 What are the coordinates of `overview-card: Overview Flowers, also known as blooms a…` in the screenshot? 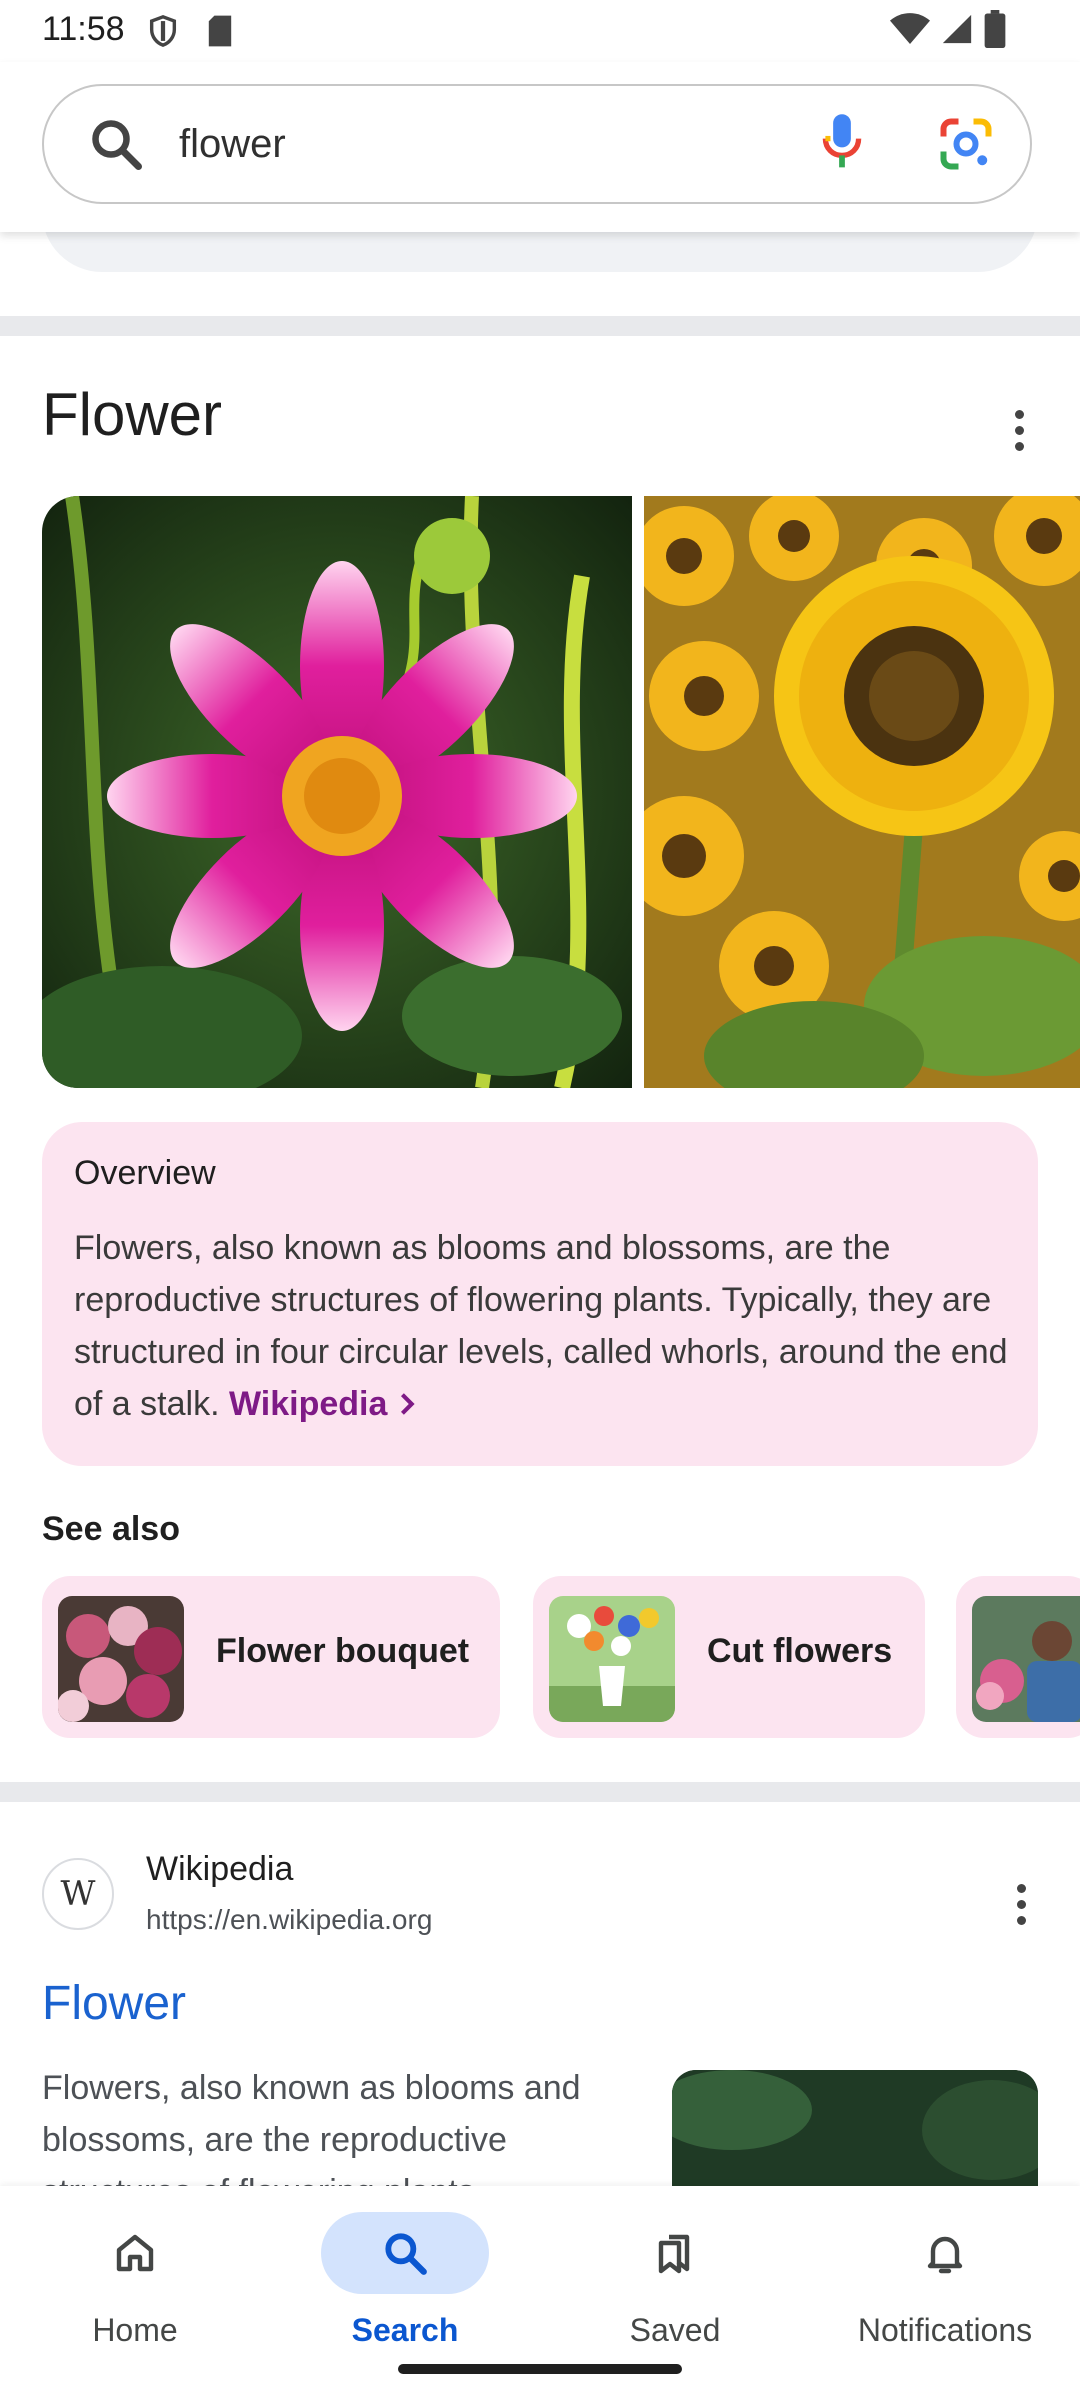 It's located at (540, 1294).